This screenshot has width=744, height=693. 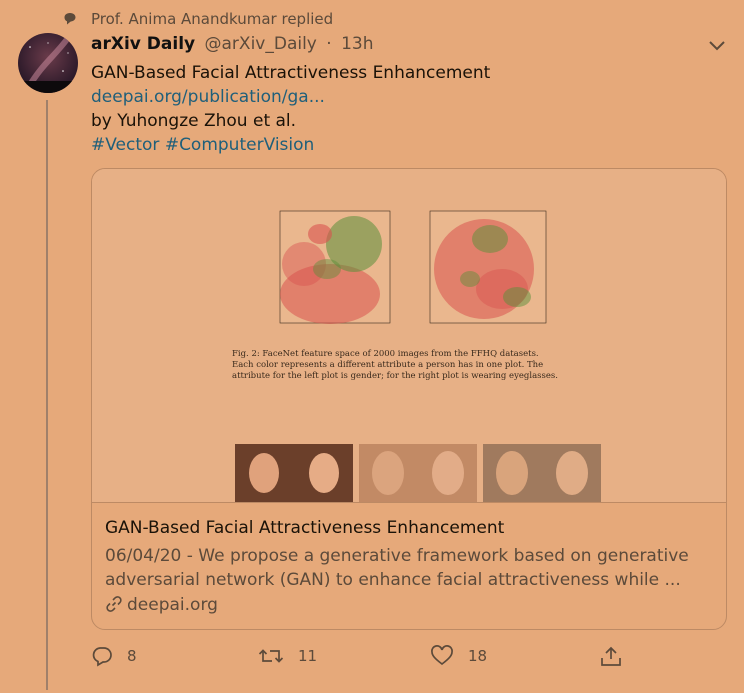 What do you see at coordinates (102, 657) in the screenshot?
I see `reply-icon` at bounding box center [102, 657].